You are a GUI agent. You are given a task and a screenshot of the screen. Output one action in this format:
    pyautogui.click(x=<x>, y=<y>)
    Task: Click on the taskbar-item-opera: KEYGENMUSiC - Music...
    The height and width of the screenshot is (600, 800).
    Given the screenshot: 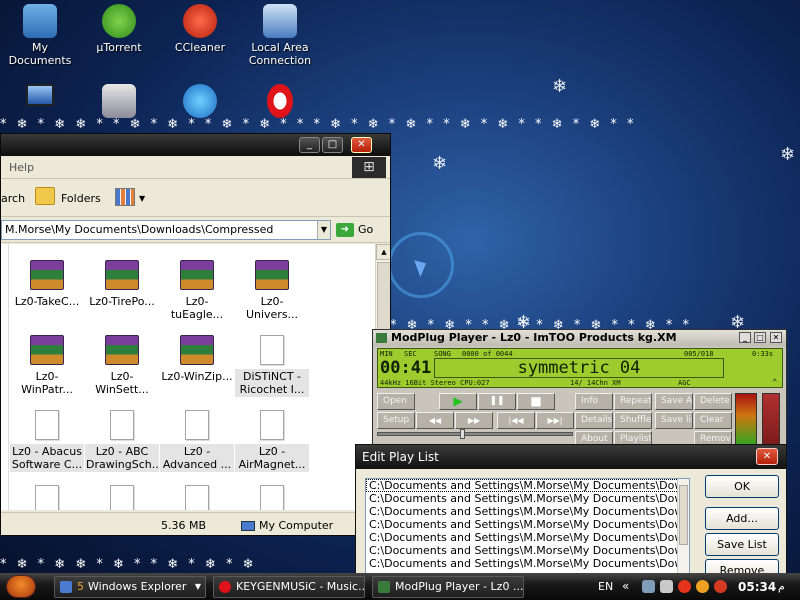 What is the action you would take?
    pyautogui.click(x=289, y=587)
    